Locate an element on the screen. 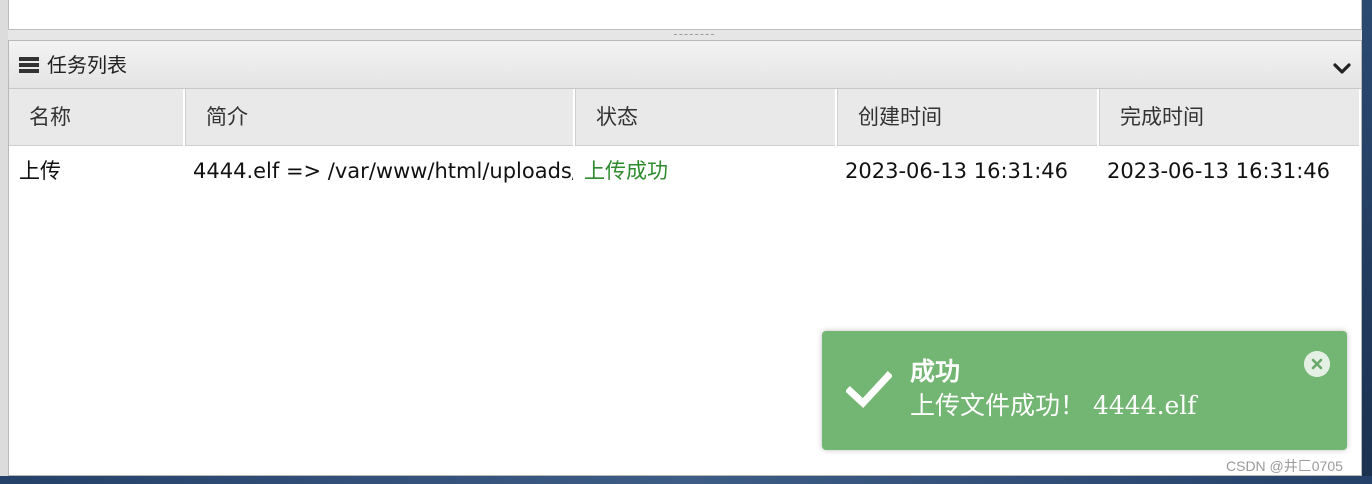 This screenshot has width=1372, height=484. success-toast: 成功 上传文件成功！ 4444.elf is located at coordinates (1084, 390).